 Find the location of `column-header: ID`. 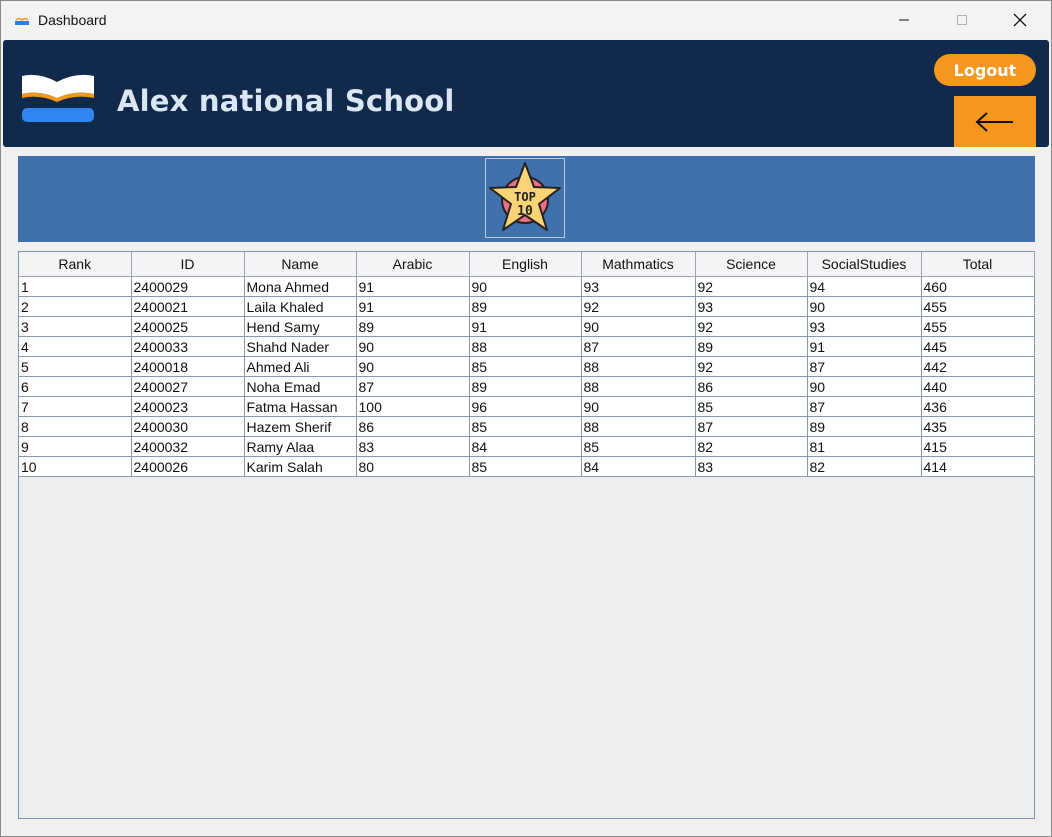

column-header: ID is located at coordinates (188, 264).